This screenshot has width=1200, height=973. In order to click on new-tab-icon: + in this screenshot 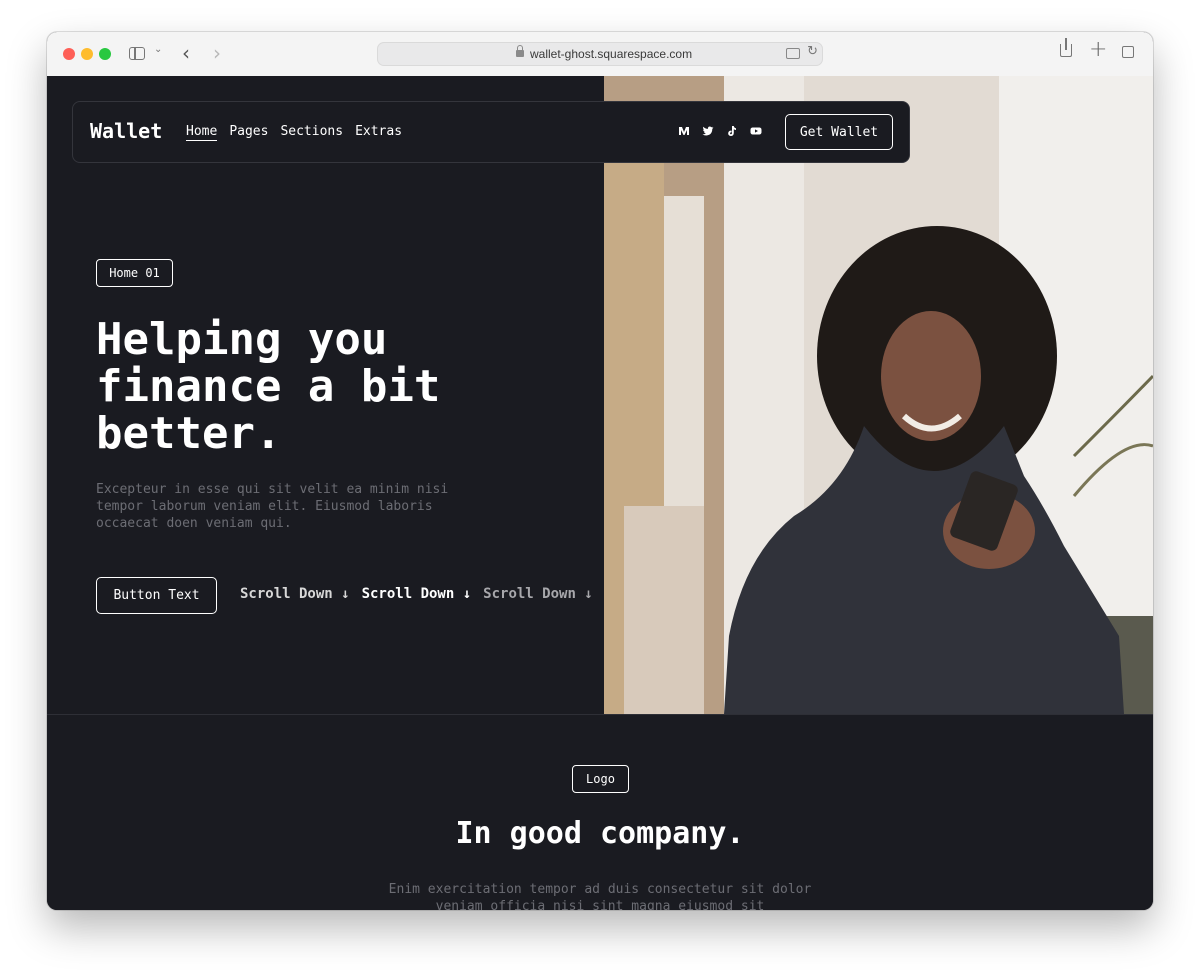, I will do `click(1098, 49)`.